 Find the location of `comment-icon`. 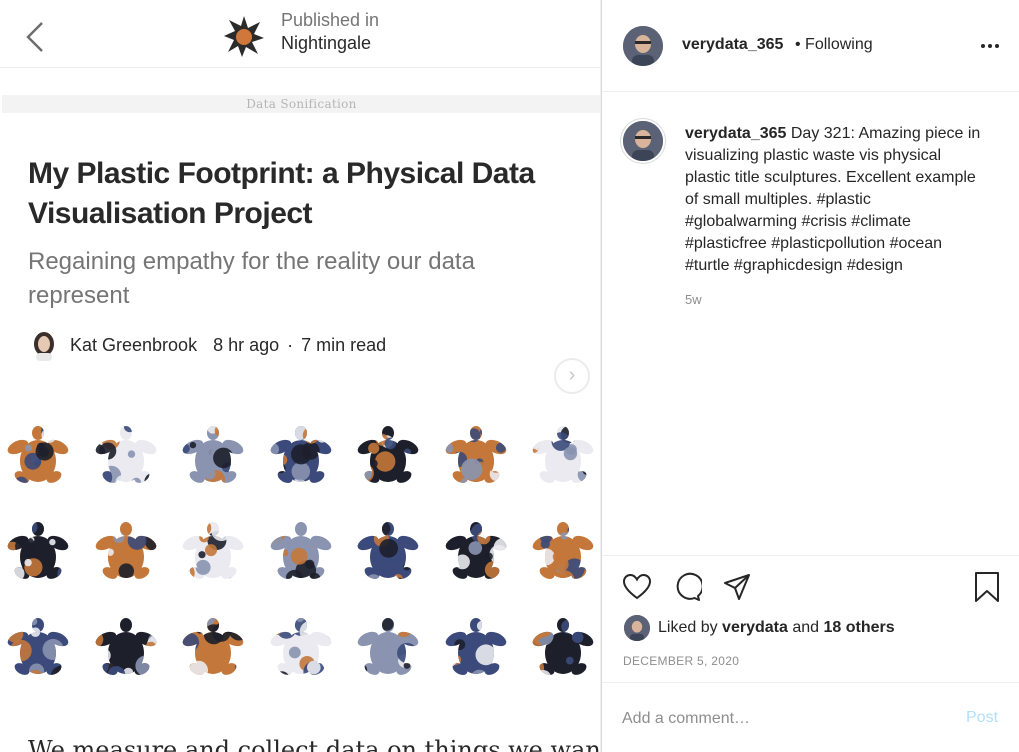

comment-icon is located at coordinates (687, 587).